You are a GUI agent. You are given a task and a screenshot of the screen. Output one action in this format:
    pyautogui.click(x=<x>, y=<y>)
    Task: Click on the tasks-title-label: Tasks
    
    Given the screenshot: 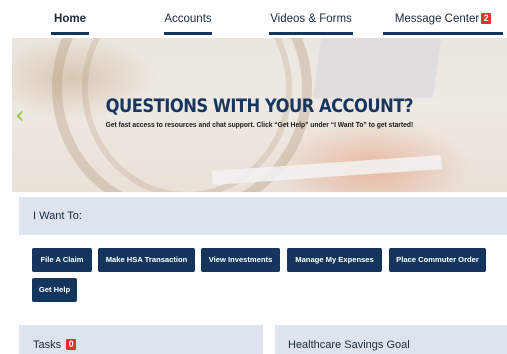 What is the action you would take?
    pyautogui.click(x=47, y=345)
    